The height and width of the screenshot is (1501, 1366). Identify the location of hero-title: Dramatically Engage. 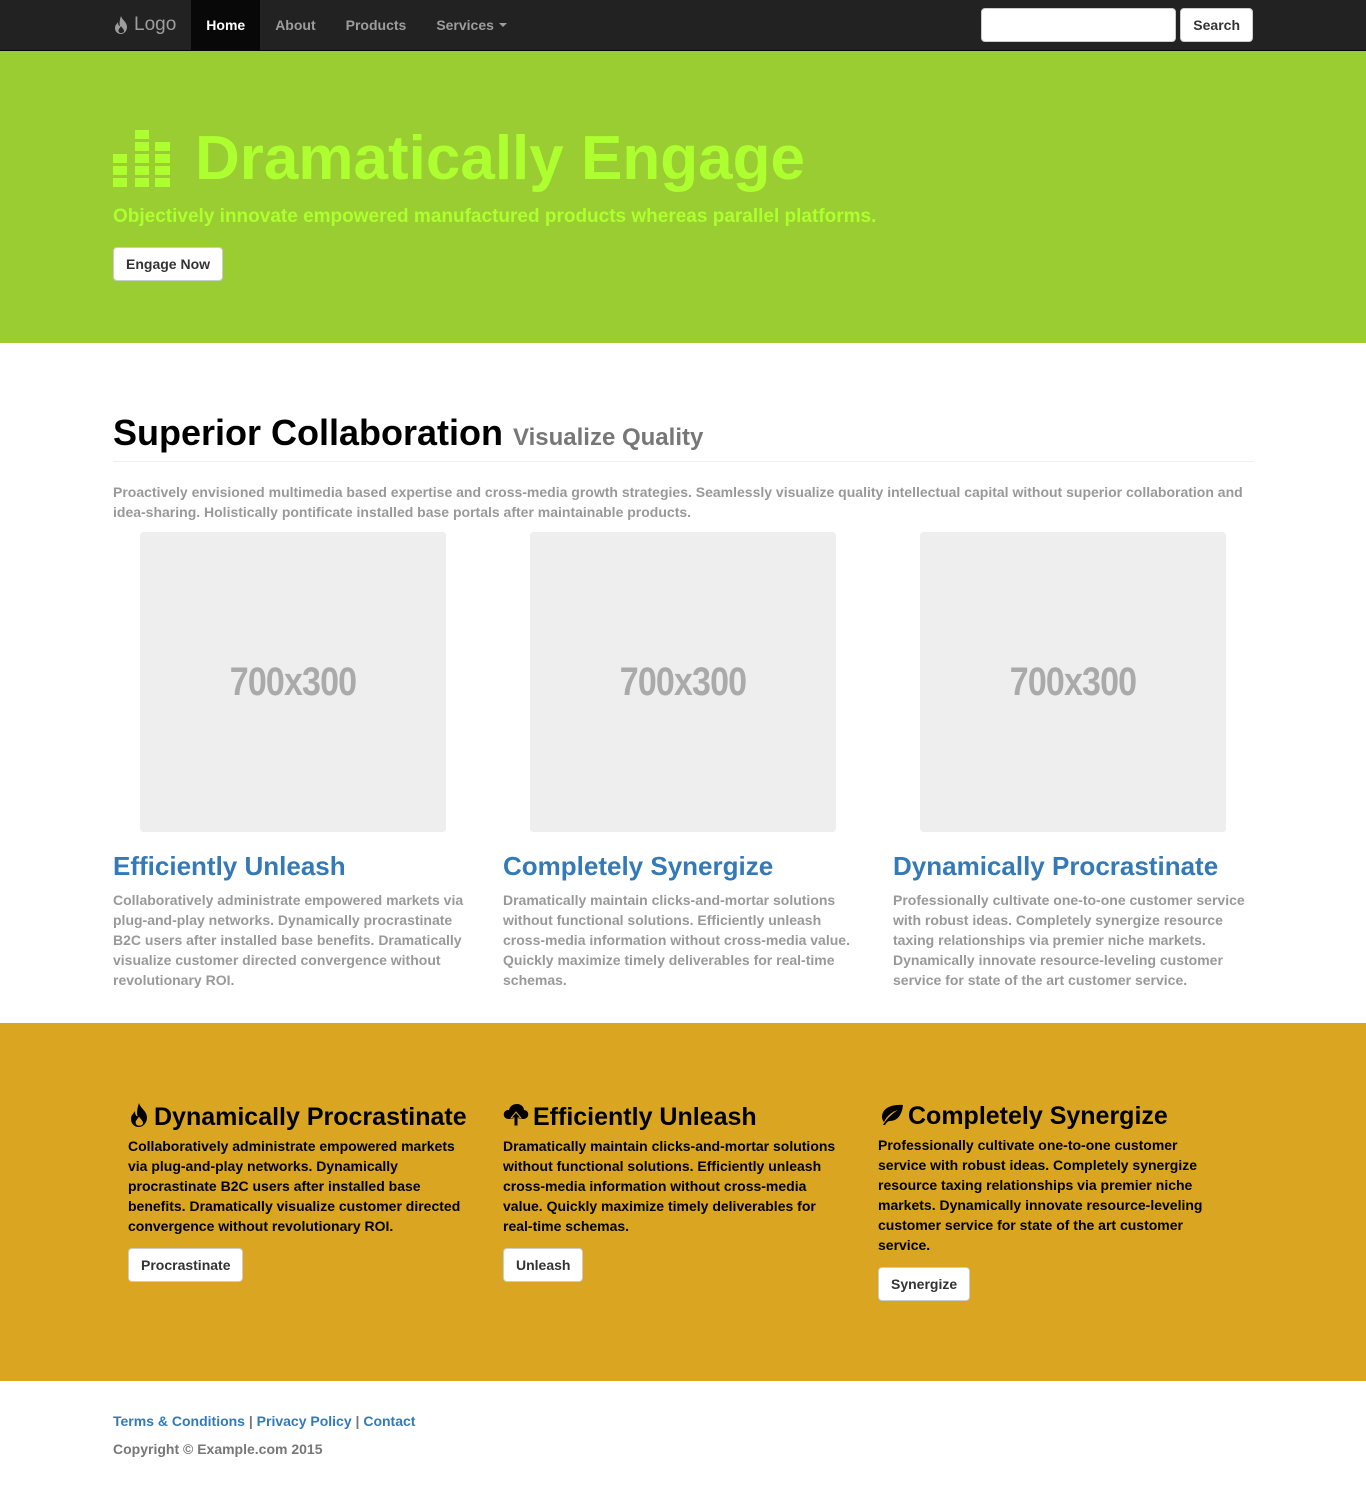
(683, 159).